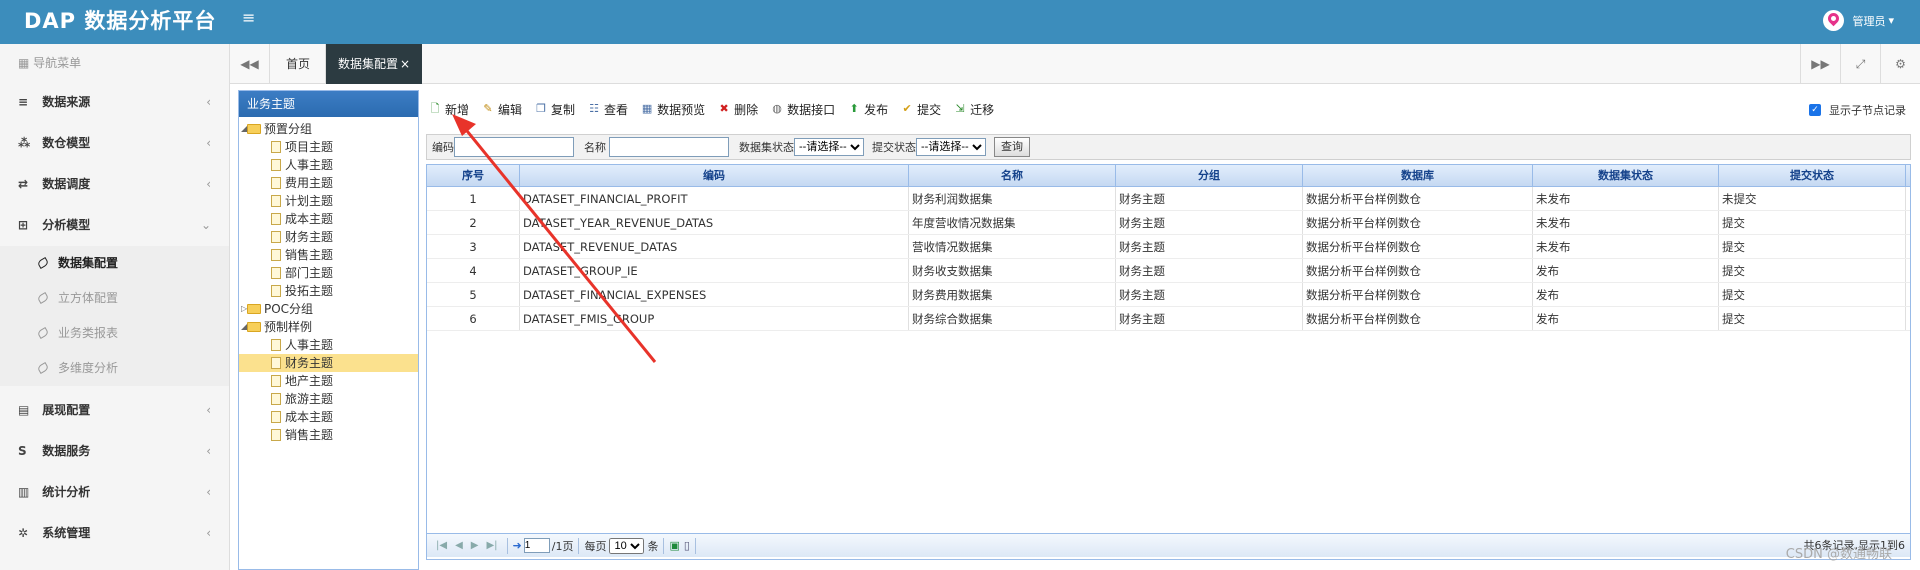 The width and height of the screenshot is (1920, 570). Describe the element at coordinates (594, 108) in the screenshot. I see `view-icon: ☷` at that location.